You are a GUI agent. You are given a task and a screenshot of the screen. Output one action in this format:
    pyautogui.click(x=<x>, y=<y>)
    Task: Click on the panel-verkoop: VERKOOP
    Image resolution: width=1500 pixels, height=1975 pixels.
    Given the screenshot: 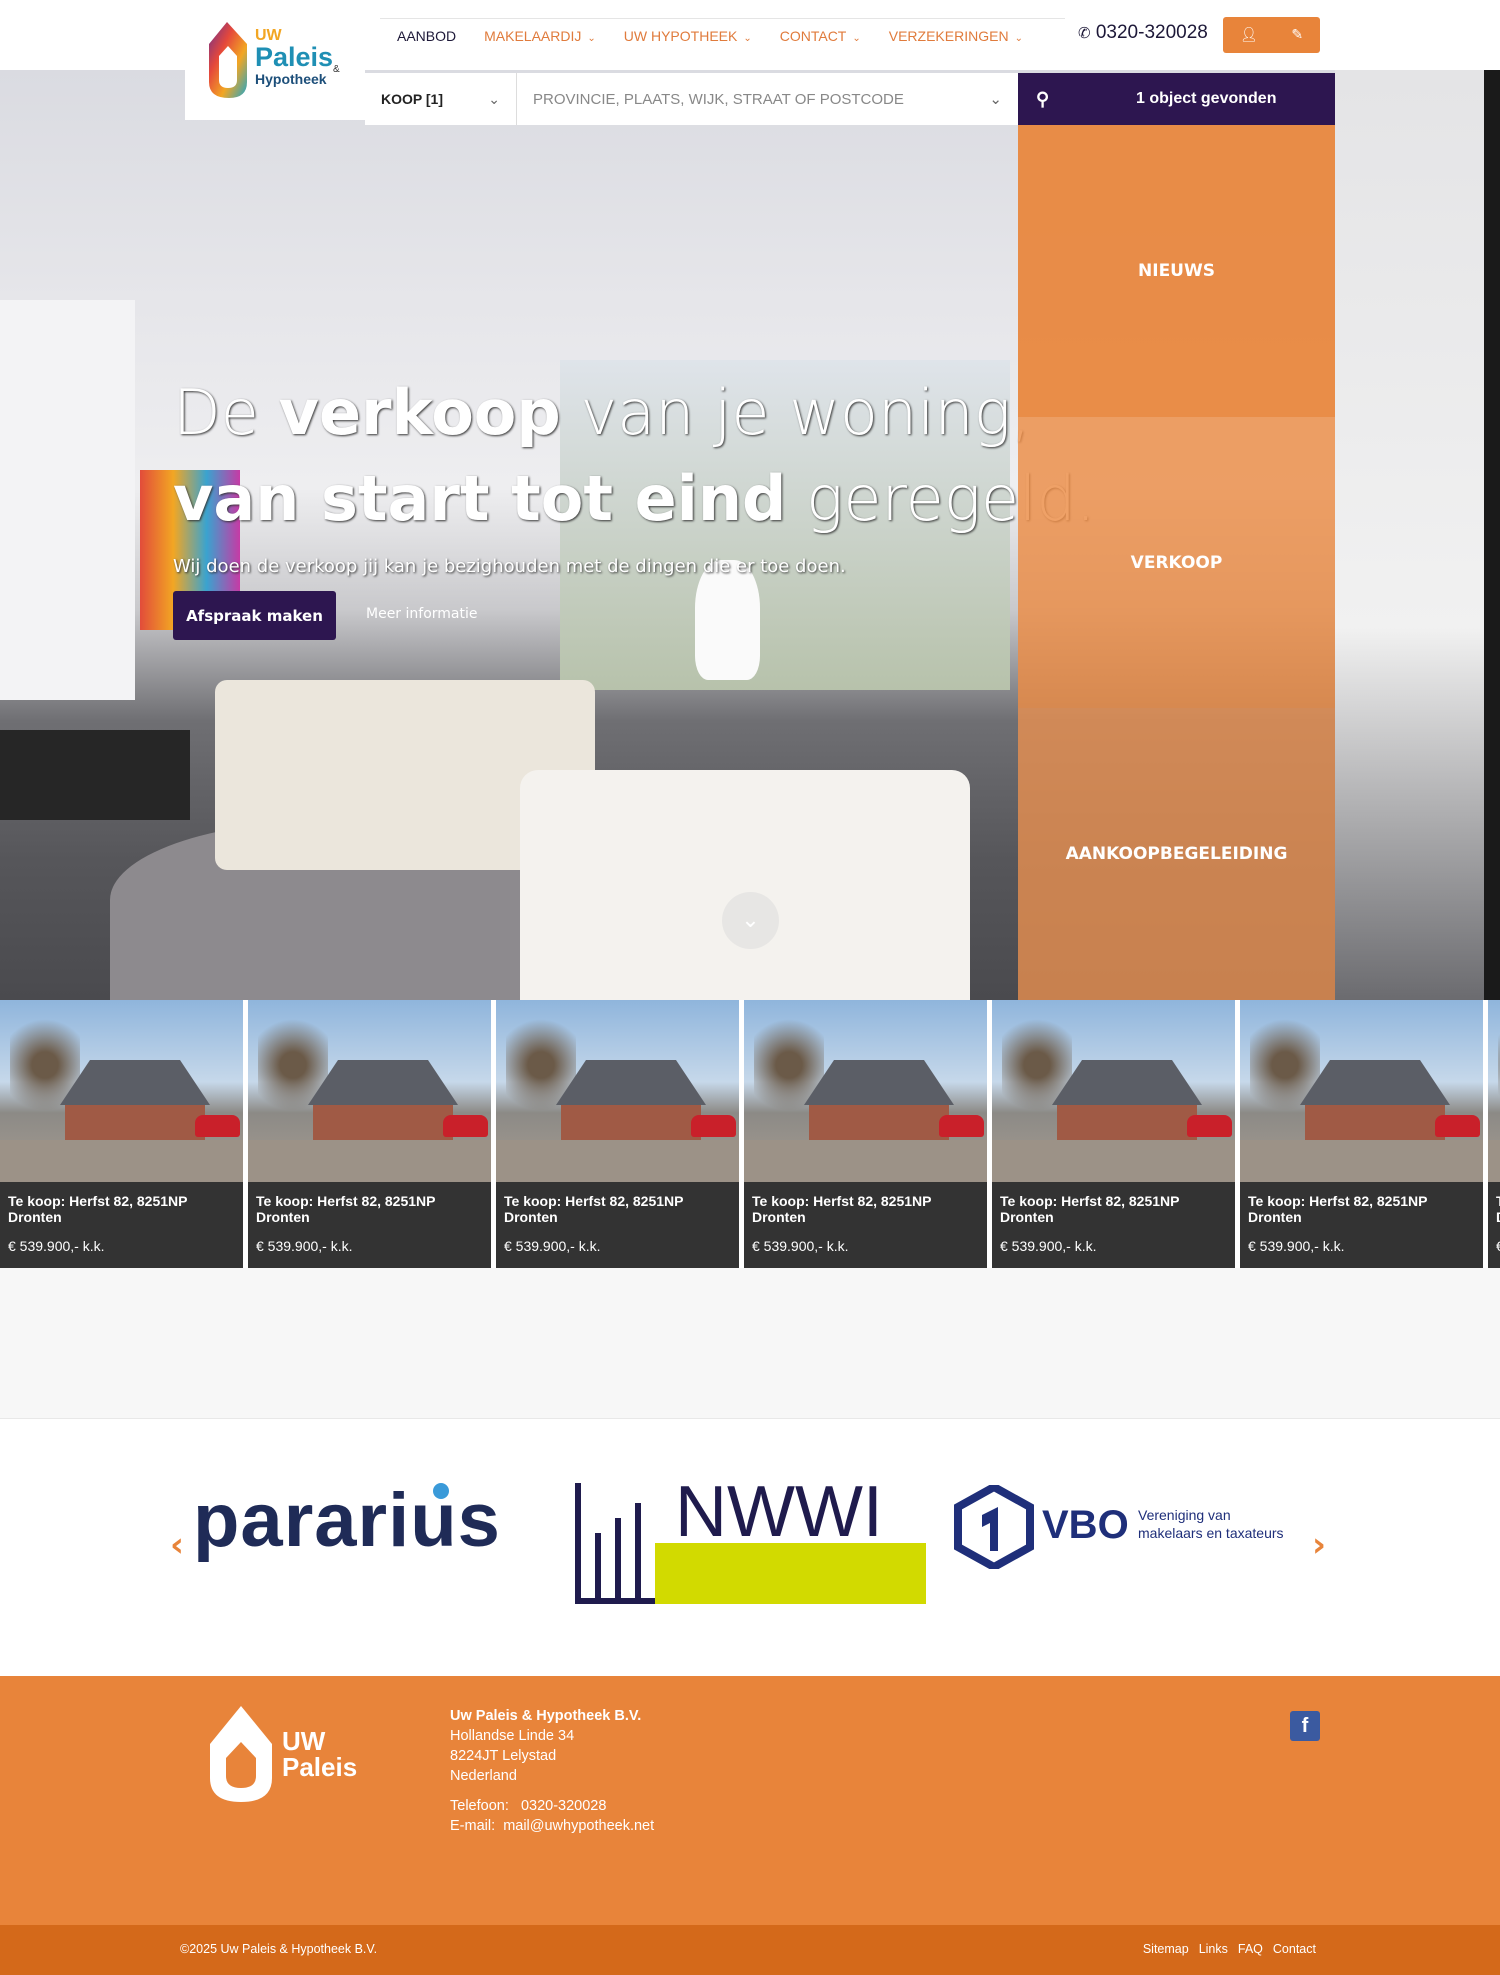 What is the action you would take?
    pyautogui.click(x=1176, y=562)
    